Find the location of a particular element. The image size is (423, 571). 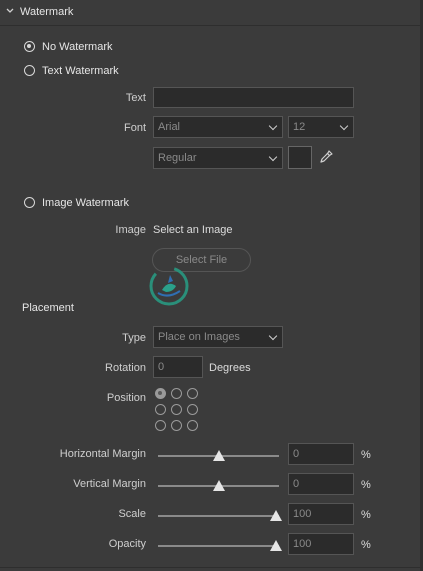

position-label: Position is located at coordinates (126, 398).